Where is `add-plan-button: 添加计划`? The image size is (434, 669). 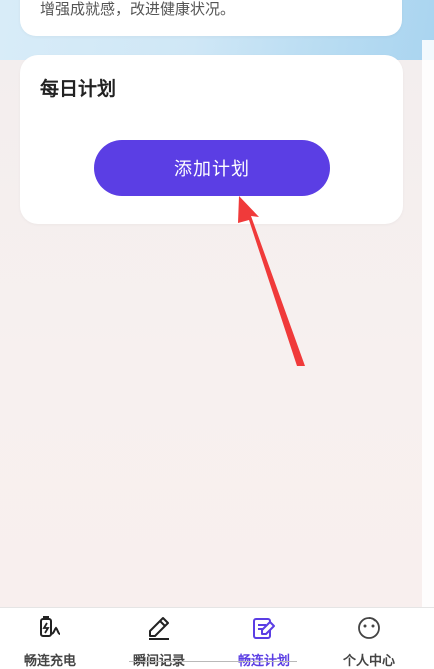
add-plan-button: 添加计划 is located at coordinates (212, 168).